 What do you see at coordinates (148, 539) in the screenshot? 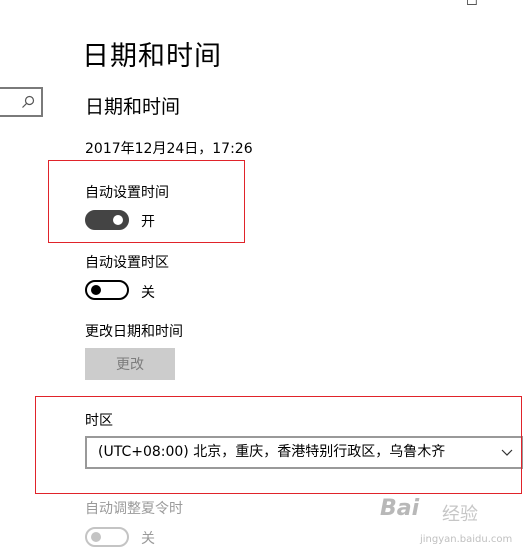
I see `daylight-saving-state: 关` at bounding box center [148, 539].